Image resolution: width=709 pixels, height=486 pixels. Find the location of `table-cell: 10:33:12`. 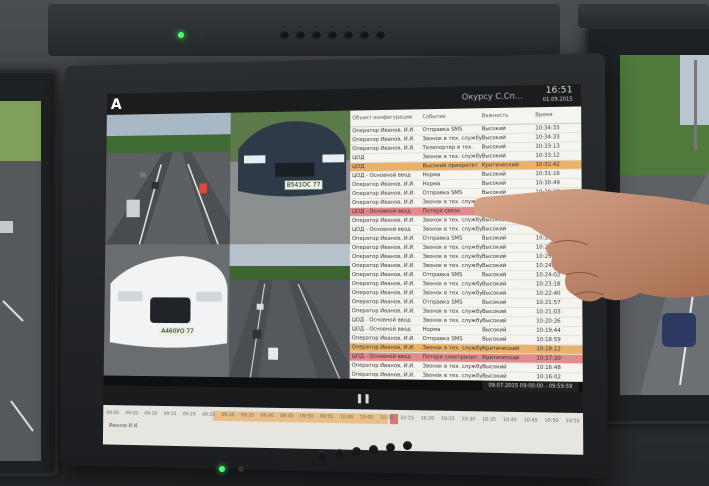

table-cell: 10:33:12 is located at coordinates (556, 155).